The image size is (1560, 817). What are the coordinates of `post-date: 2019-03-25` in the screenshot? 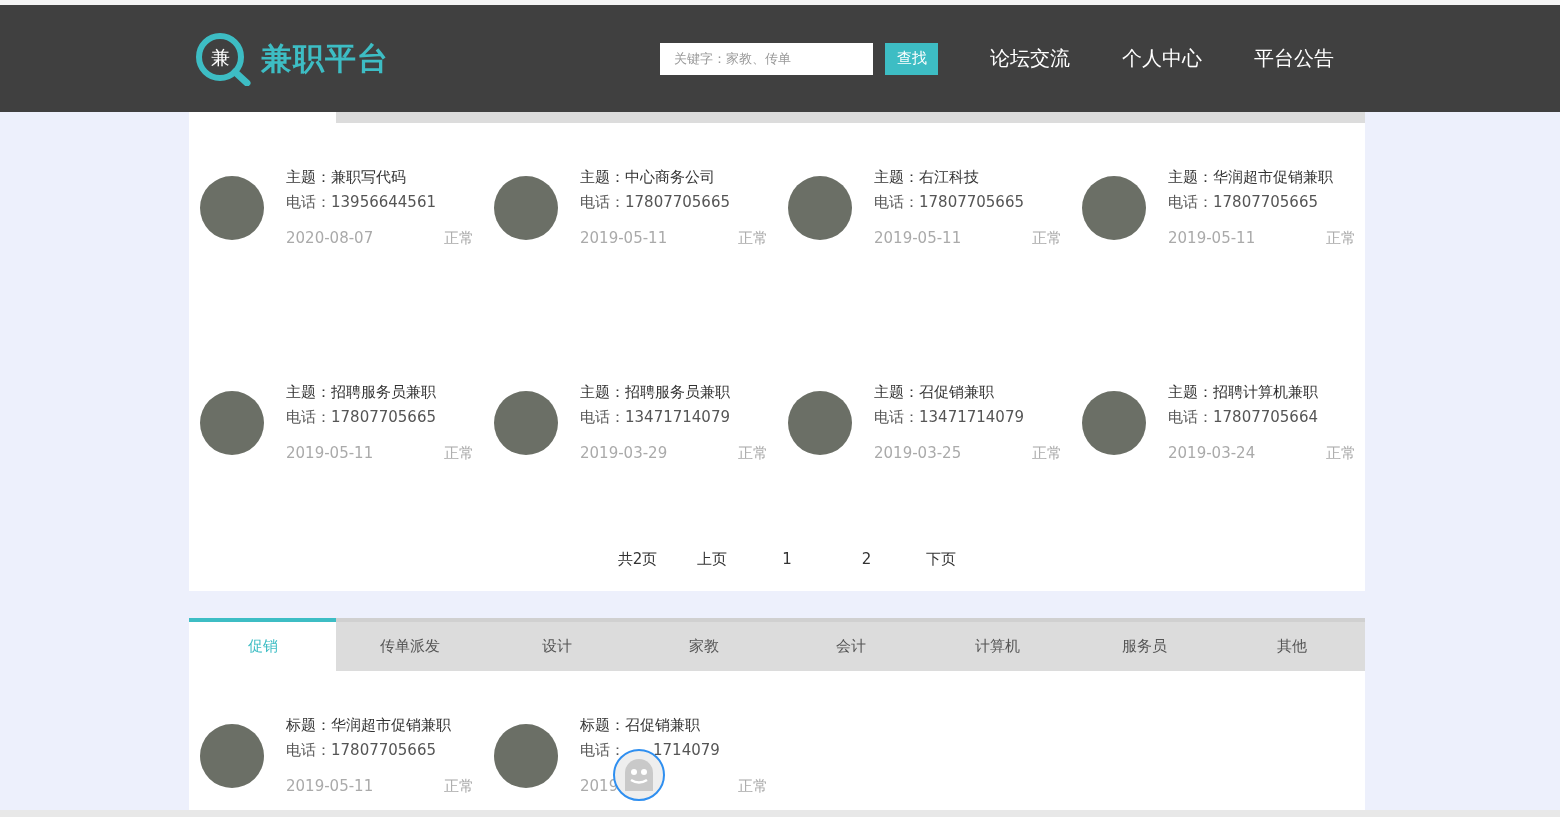 It's located at (918, 453).